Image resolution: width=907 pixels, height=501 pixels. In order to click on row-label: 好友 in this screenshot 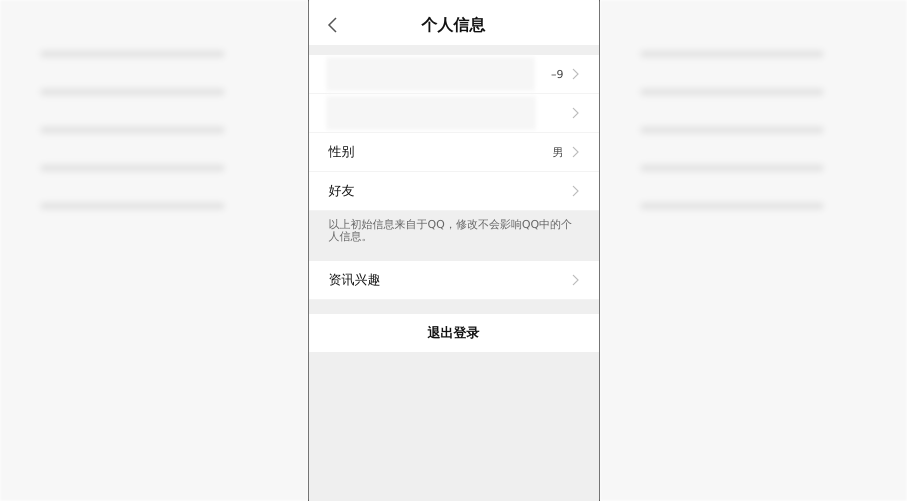, I will do `click(341, 191)`.